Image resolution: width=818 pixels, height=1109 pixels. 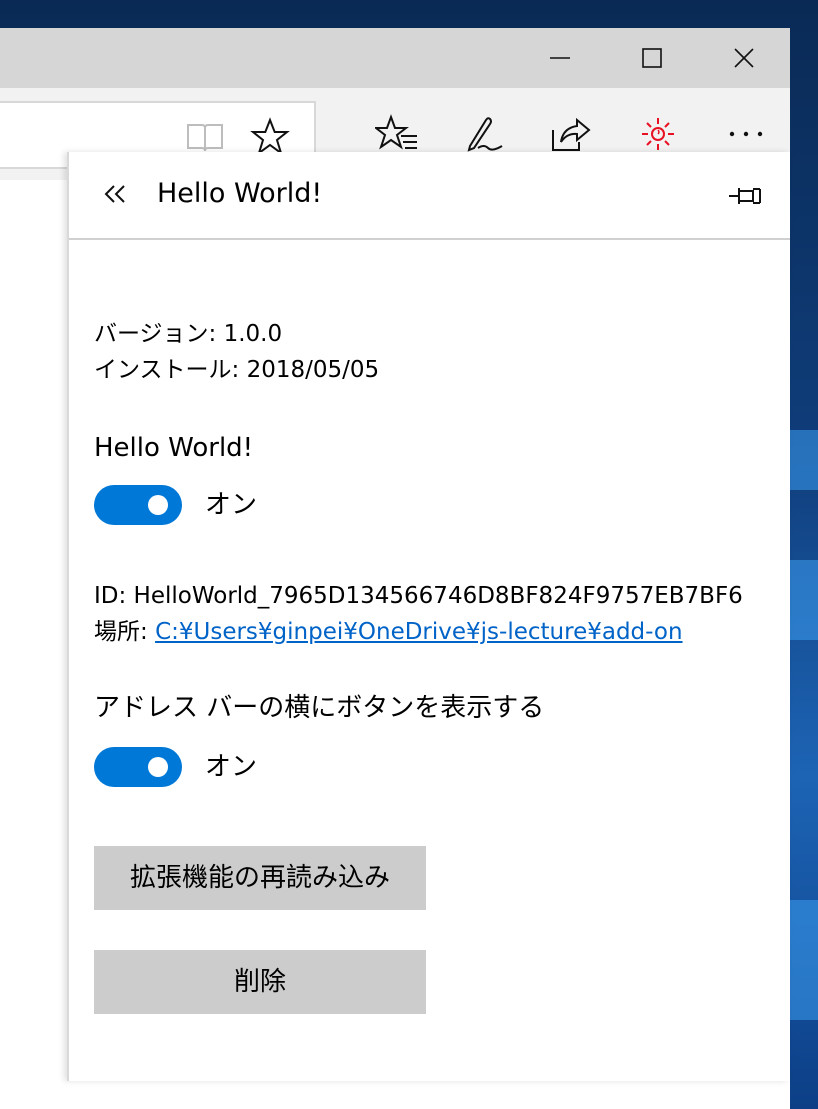 What do you see at coordinates (188, 334) in the screenshot?
I see `version-text: バージョン: 1.0.0` at bounding box center [188, 334].